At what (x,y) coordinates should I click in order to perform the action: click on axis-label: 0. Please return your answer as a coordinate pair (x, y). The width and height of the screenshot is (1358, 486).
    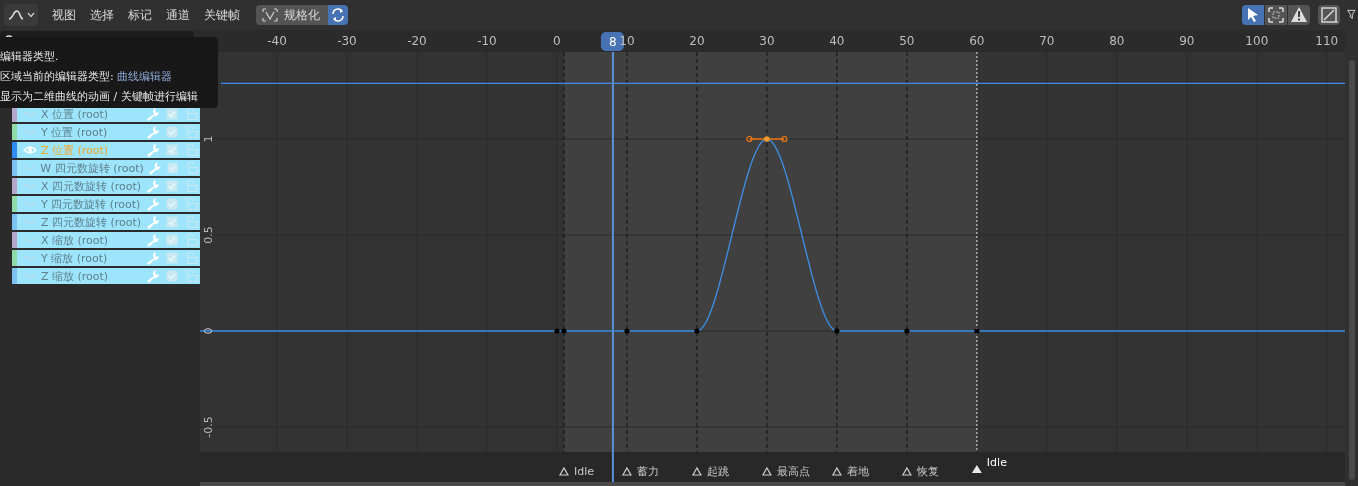
    Looking at the image, I should click on (208, 331).